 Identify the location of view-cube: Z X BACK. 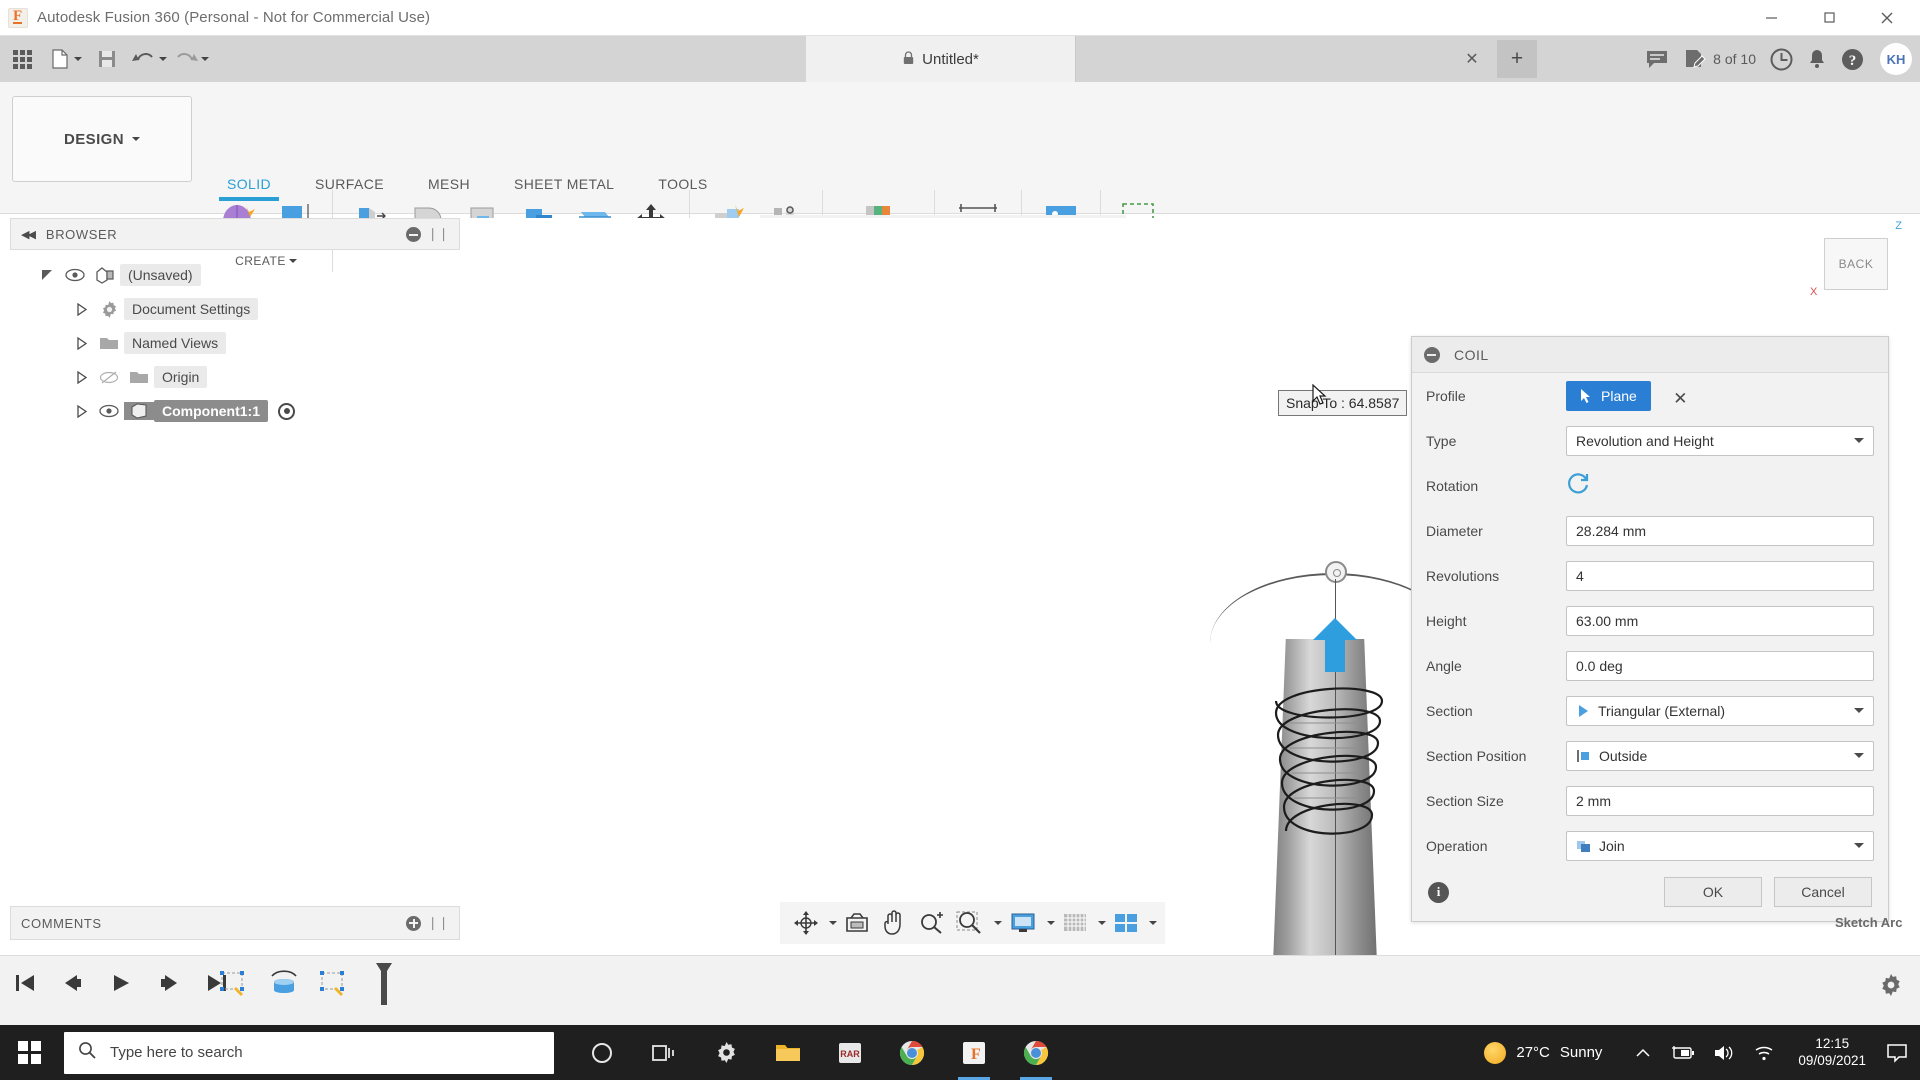
(1860, 265).